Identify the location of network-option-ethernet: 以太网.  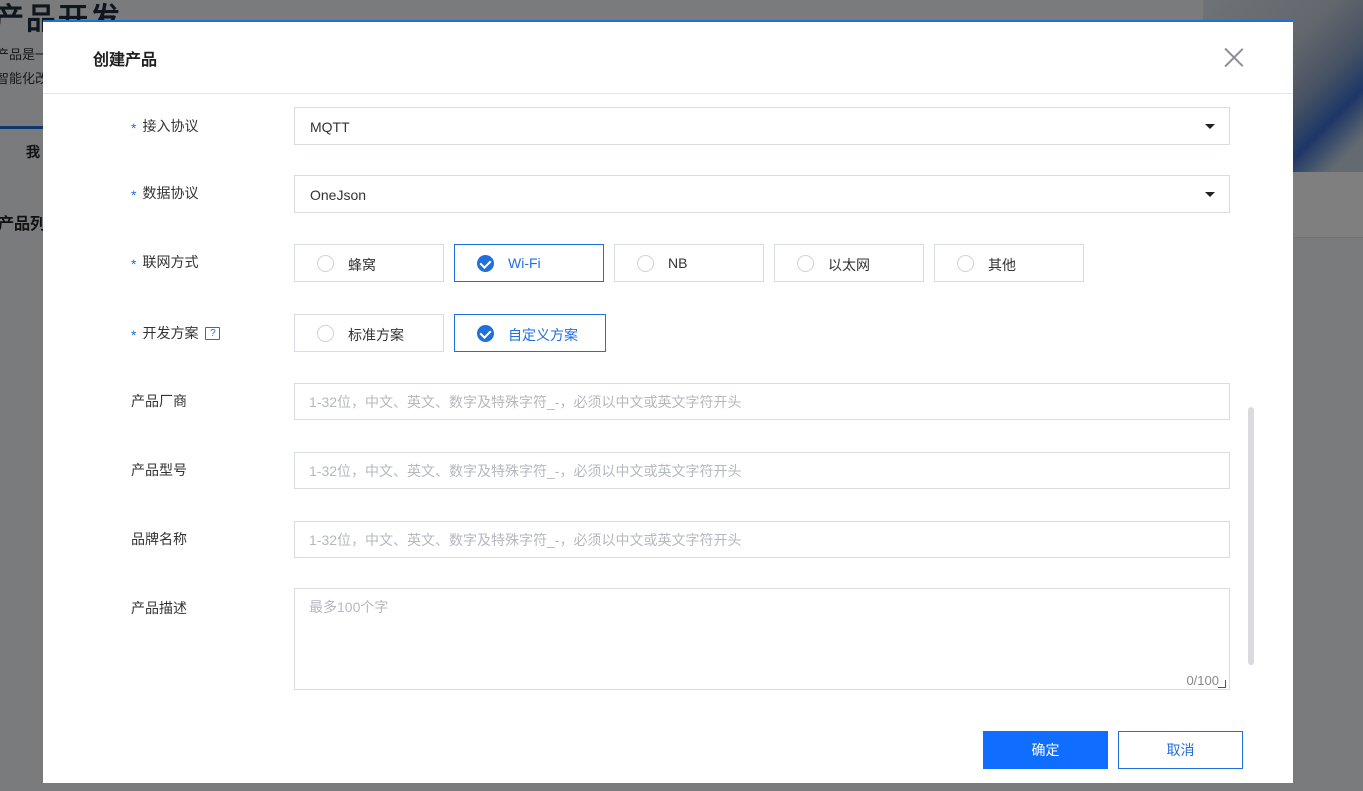
(849, 263).